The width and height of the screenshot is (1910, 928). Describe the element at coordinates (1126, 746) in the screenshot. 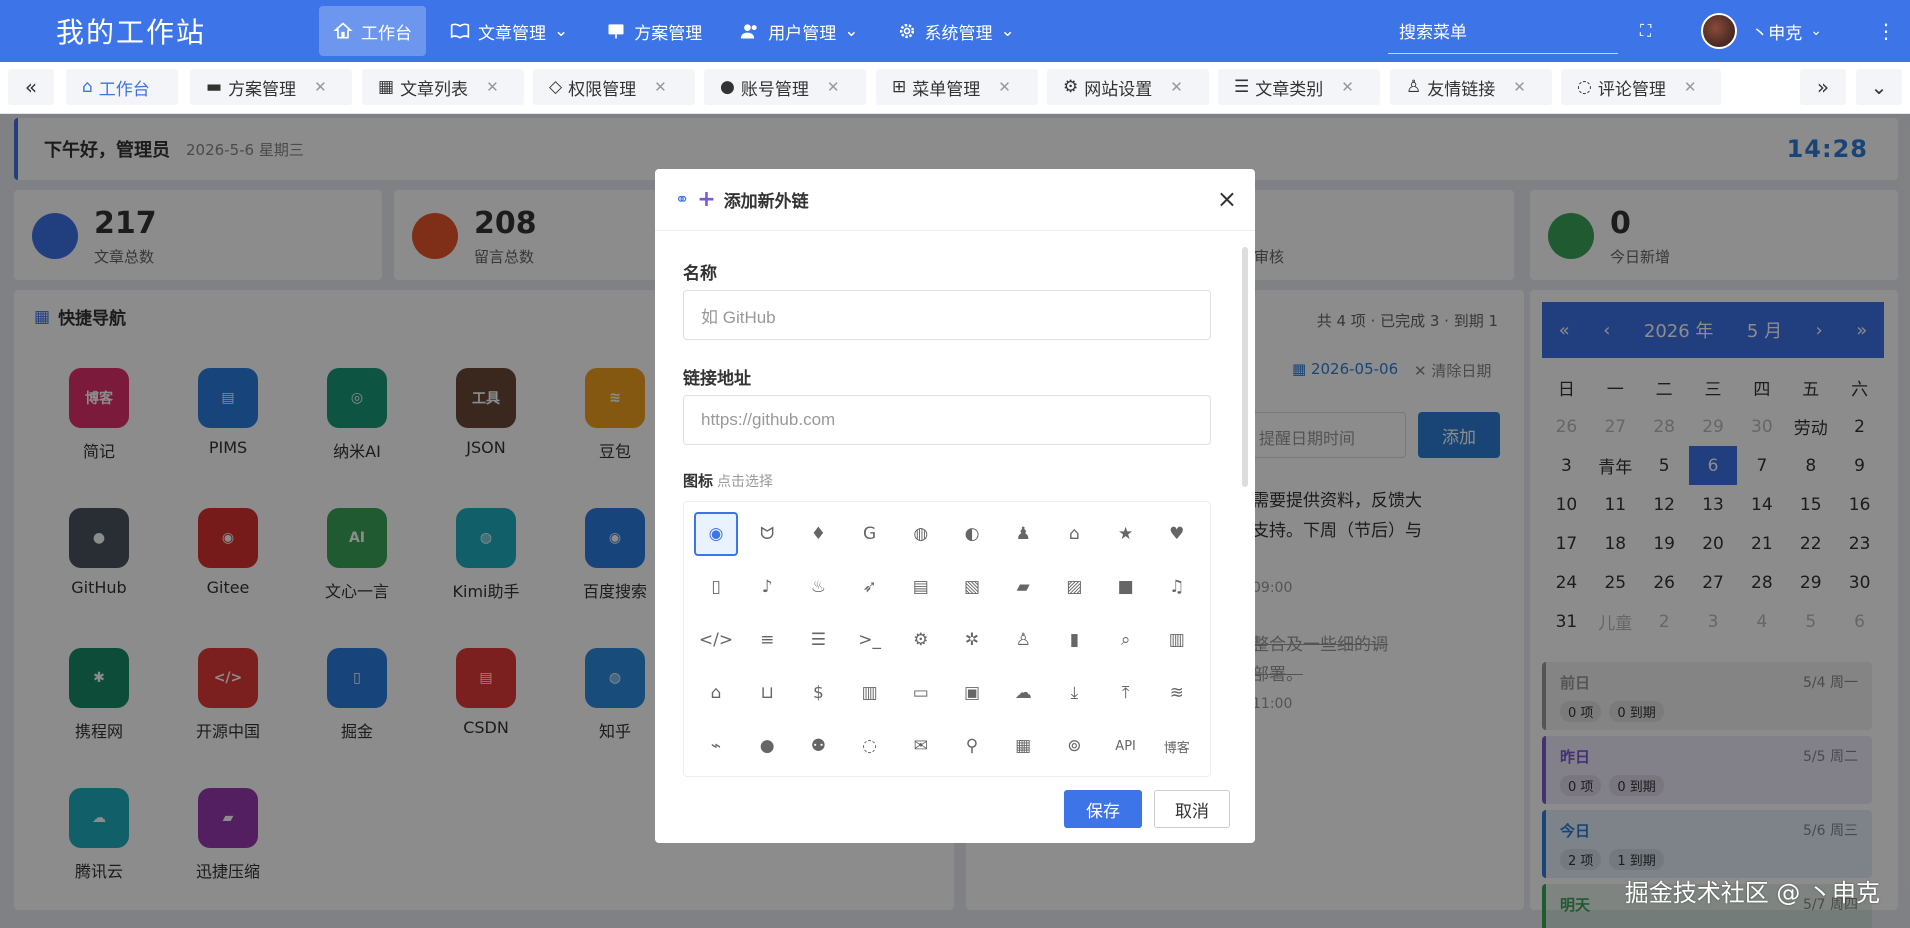

I see `icon-option-text: API` at that location.